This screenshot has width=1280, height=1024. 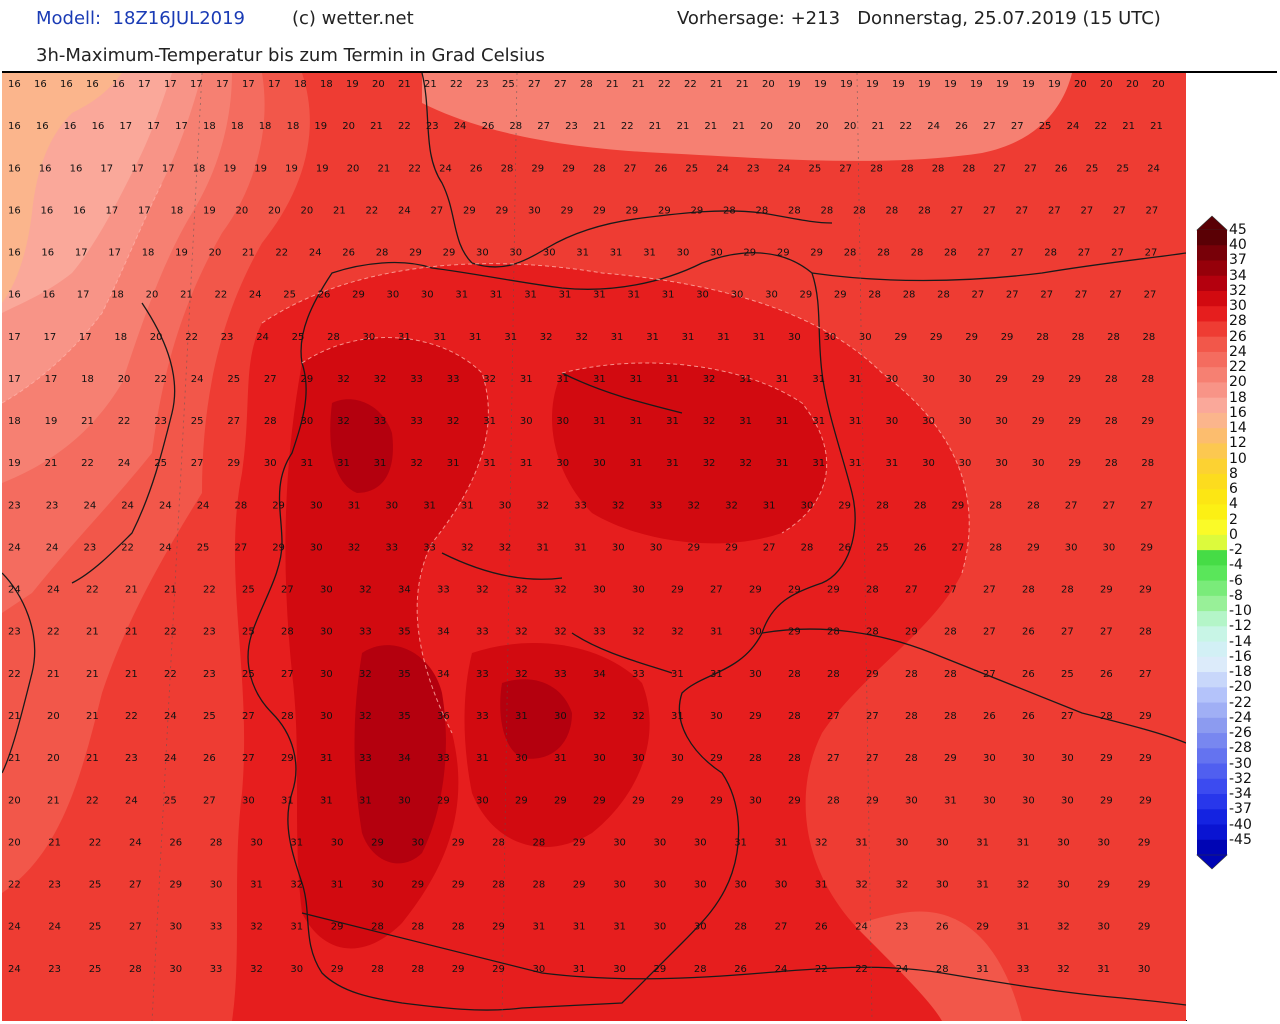 I want to click on legend-label: 0, so click(x=1233, y=534).